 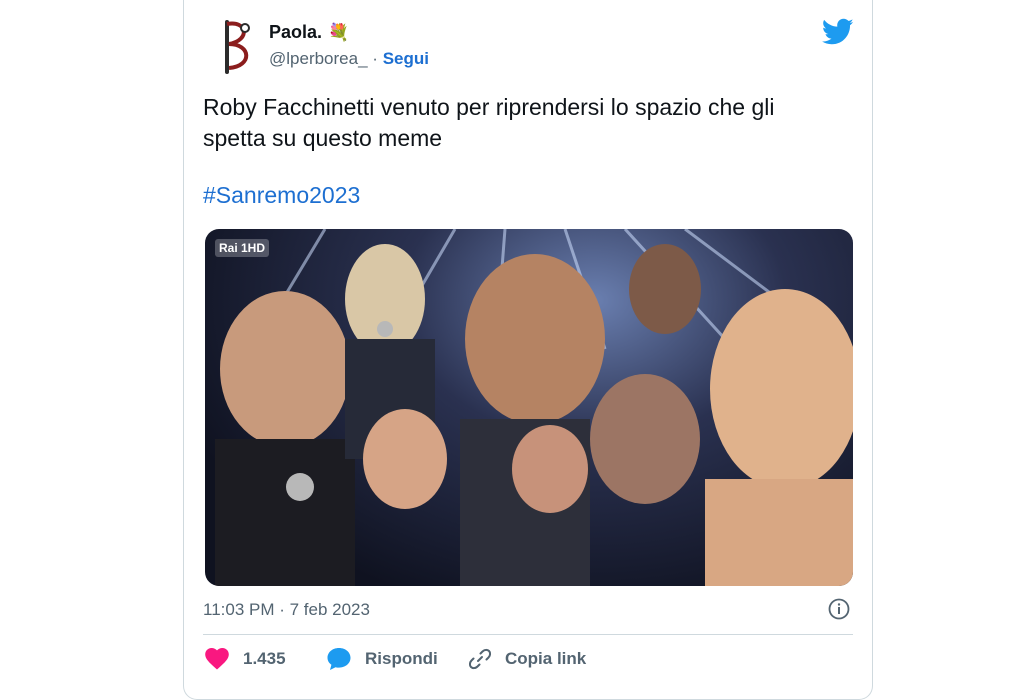 What do you see at coordinates (837, 32) in the screenshot?
I see `twitter-bird-icon` at bounding box center [837, 32].